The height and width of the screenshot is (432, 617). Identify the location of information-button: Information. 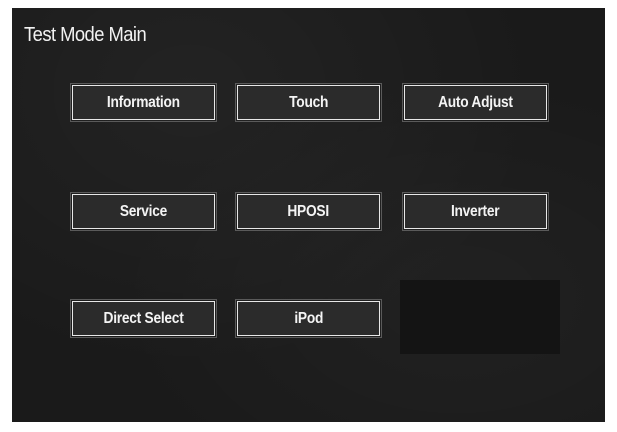
(143, 102).